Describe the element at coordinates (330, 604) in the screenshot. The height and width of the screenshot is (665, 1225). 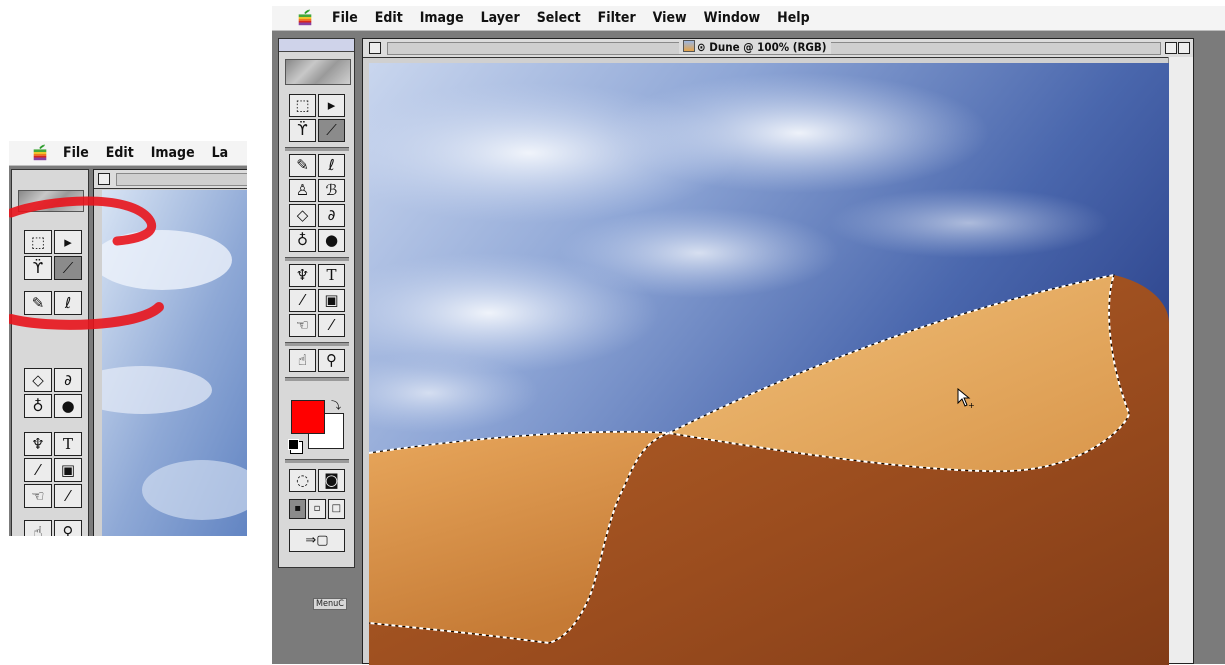
I see `collapsed-palette-tab: MenuC` at that location.